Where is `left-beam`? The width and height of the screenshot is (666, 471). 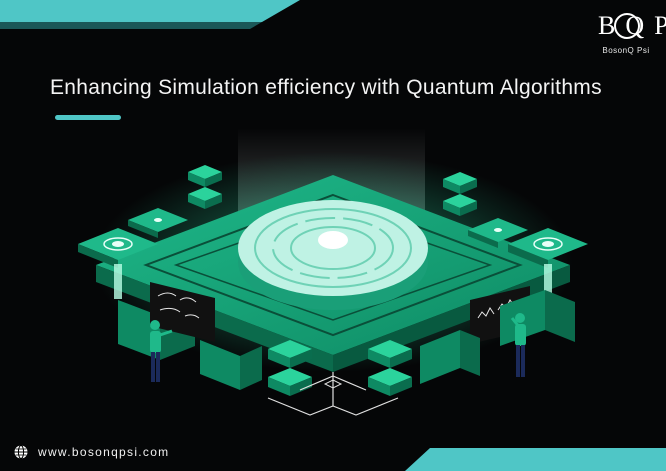 left-beam is located at coordinates (118, 281).